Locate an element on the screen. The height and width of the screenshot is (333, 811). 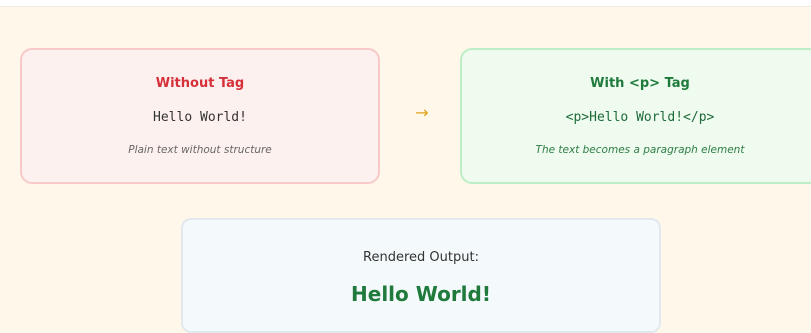
without-tag-title: Without Tag is located at coordinates (200, 83).